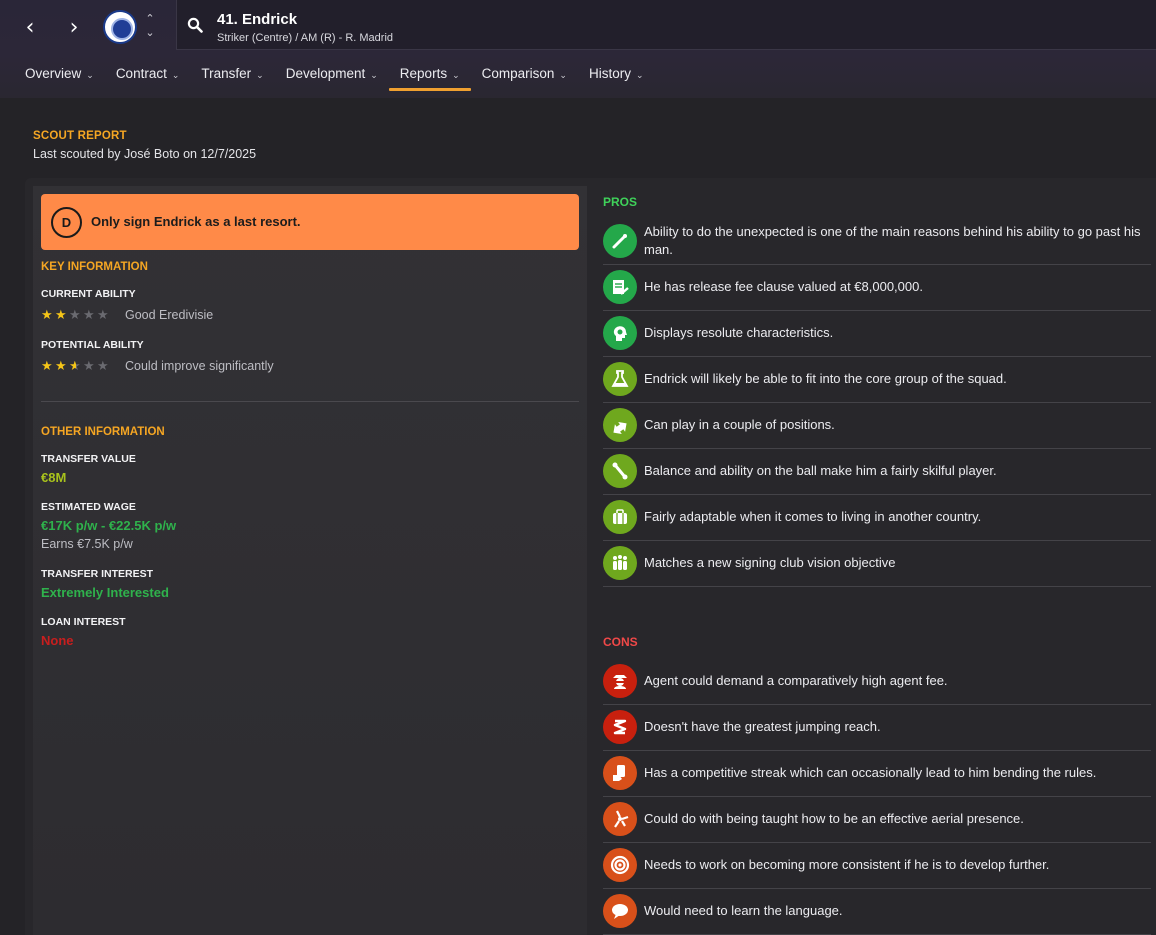 Image resolution: width=1156 pixels, height=935 pixels. What do you see at coordinates (620, 517) in the screenshot?
I see `suitcase-icon` at bounding box center [620, 517].